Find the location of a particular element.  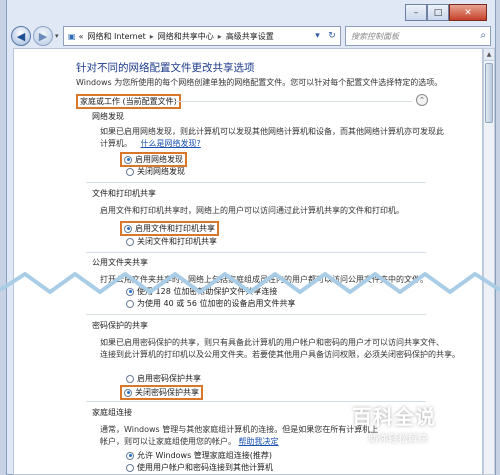

enable-discovery-radio: 启用网络发现 is located at coordinates (153, 159).